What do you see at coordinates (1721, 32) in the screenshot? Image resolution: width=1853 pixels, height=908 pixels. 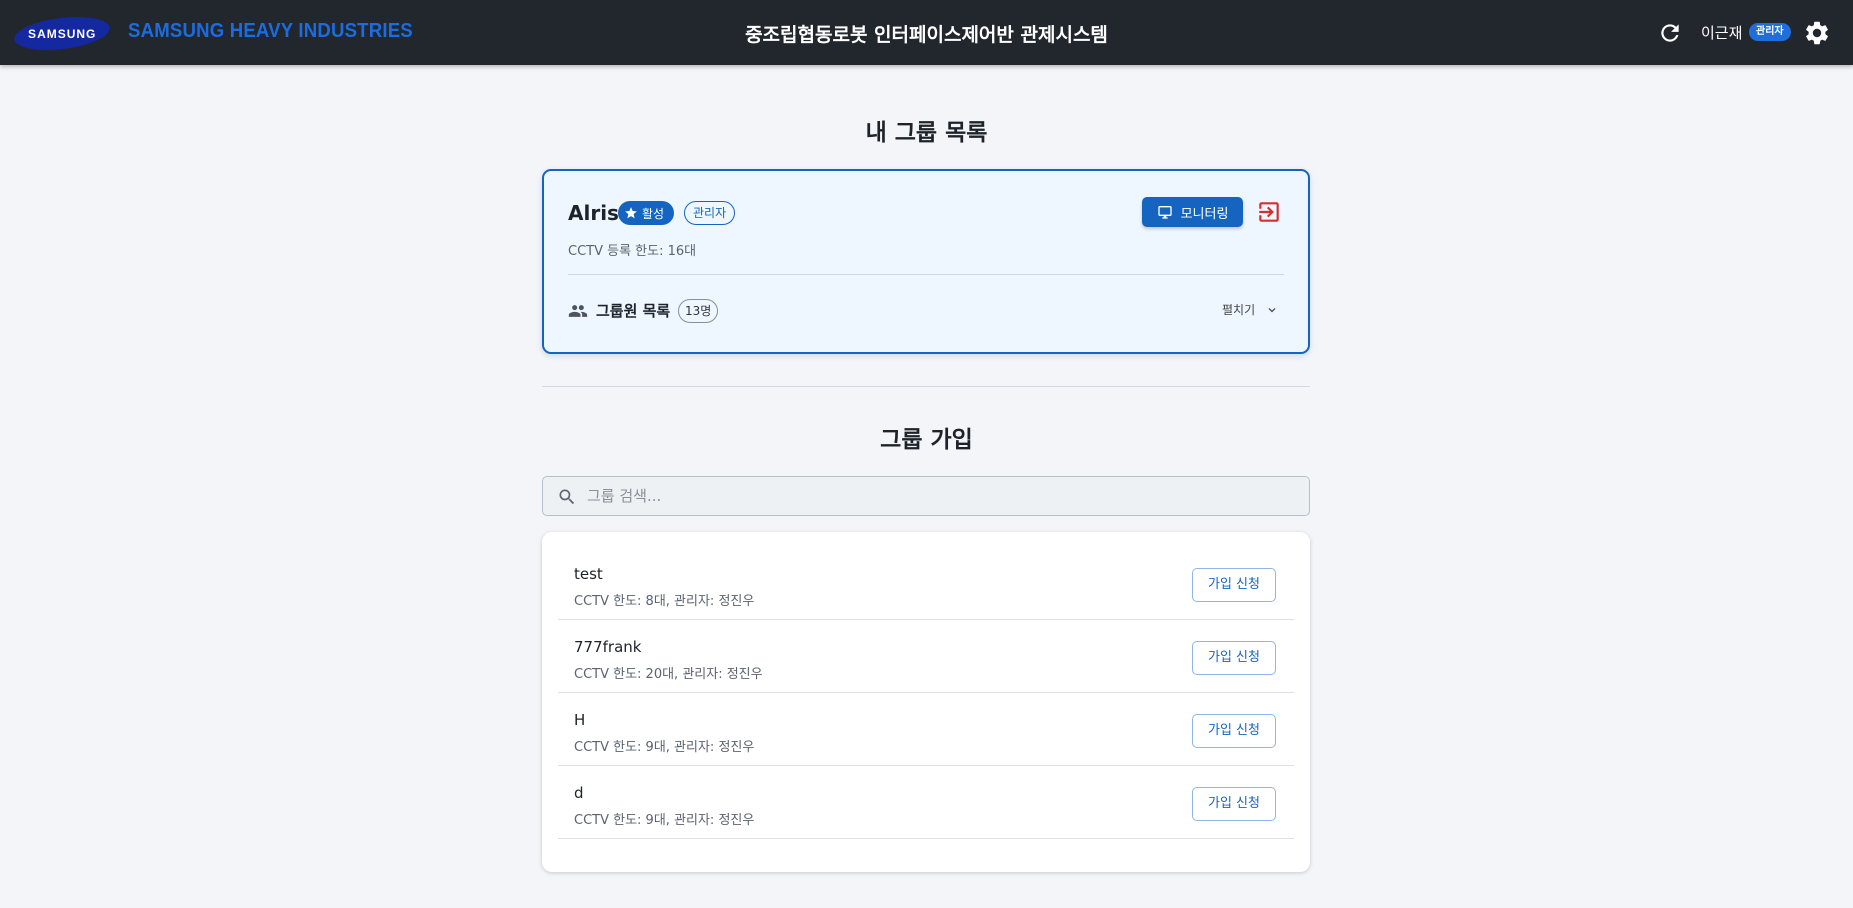 I see `user-name: 이근재` at bounding box center [1721, 32].